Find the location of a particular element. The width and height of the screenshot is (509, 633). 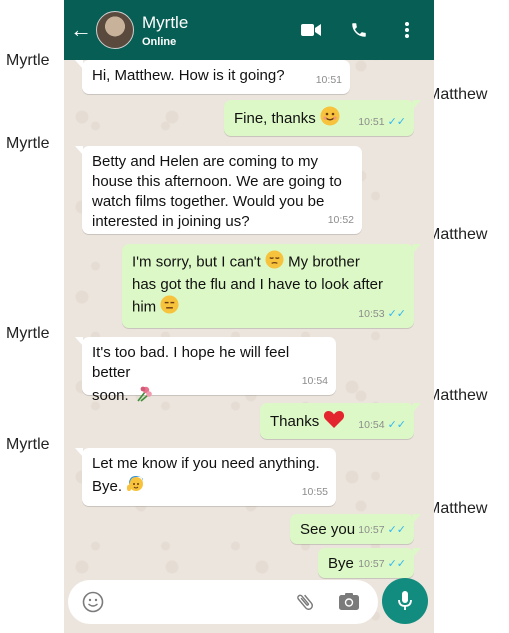

message-line: interested in joining us? is located at coordinates (171, 221).